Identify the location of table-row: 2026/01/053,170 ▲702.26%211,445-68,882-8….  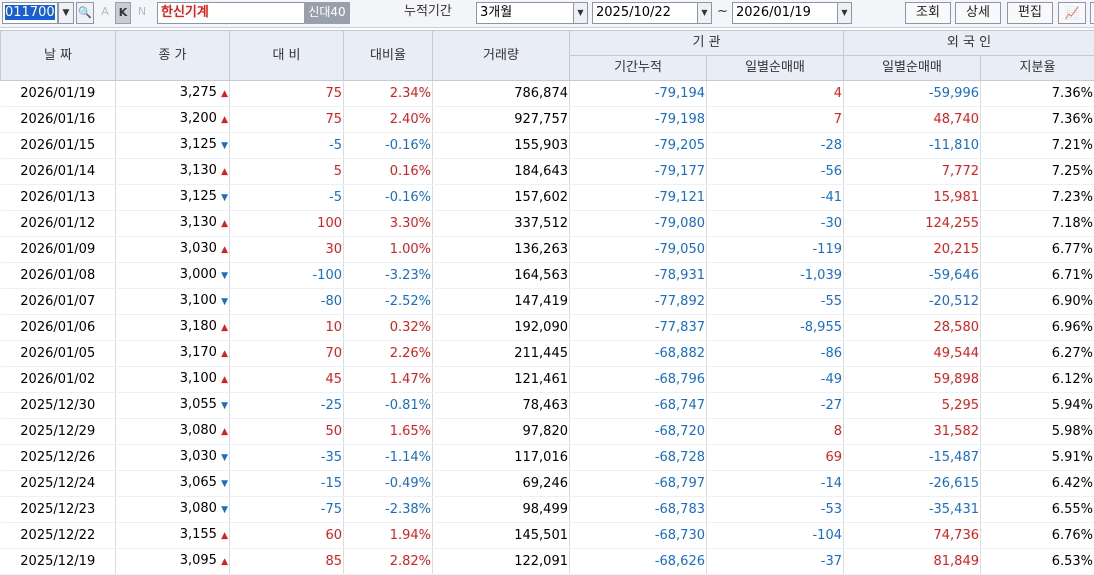
(547, 354).